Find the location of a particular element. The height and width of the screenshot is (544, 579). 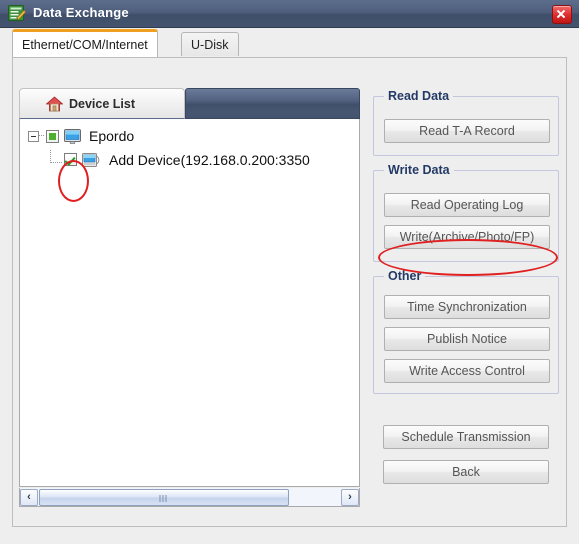

scroll-left-arrow-icon: ‹ is located at coordinates (29, 497).